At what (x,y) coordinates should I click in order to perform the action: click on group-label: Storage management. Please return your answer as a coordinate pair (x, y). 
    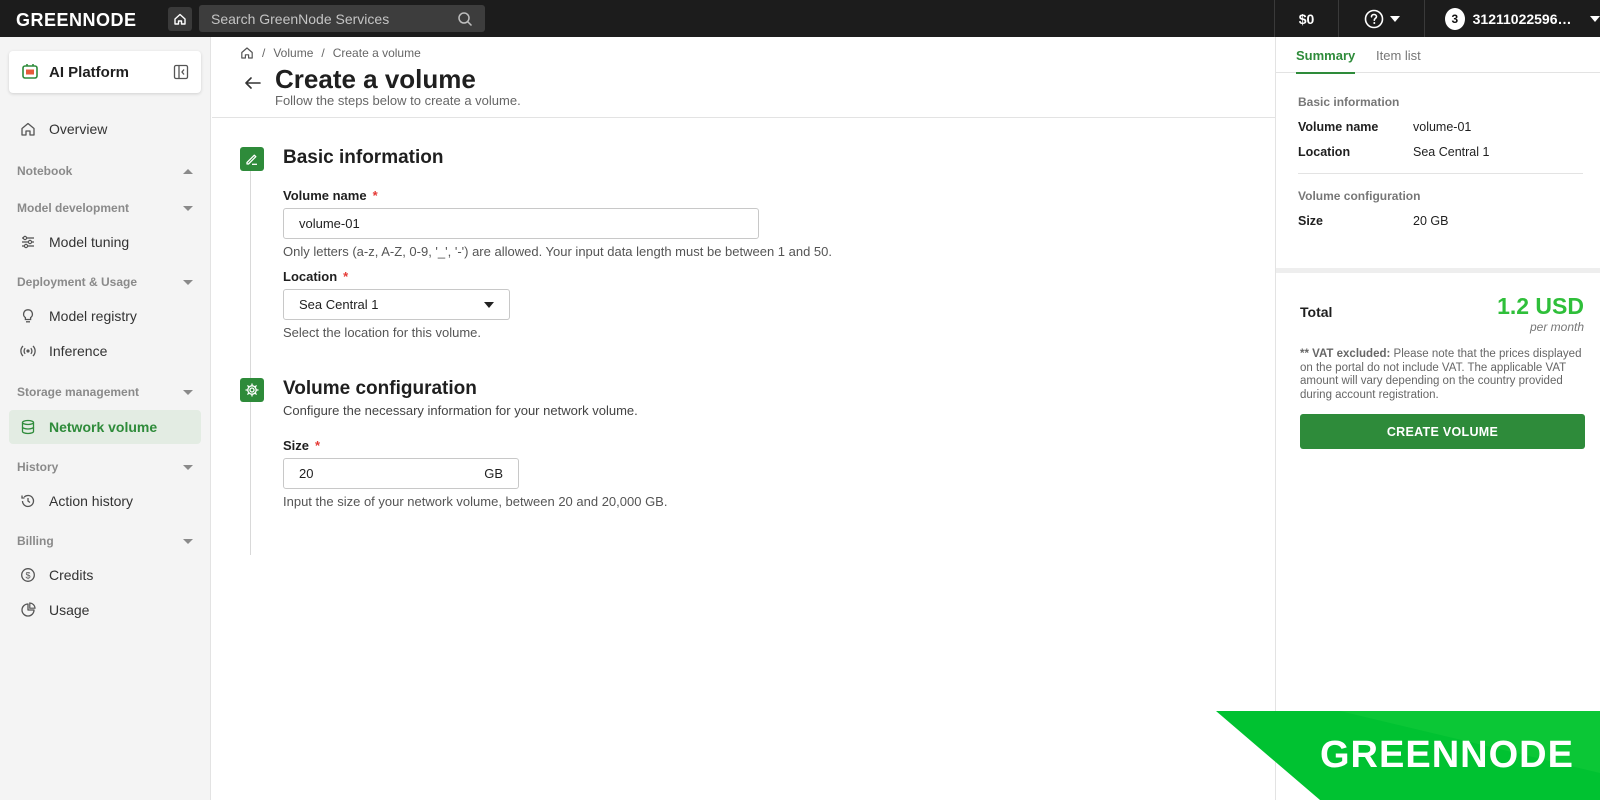
    Looking at the image, I should click on (78, 392).